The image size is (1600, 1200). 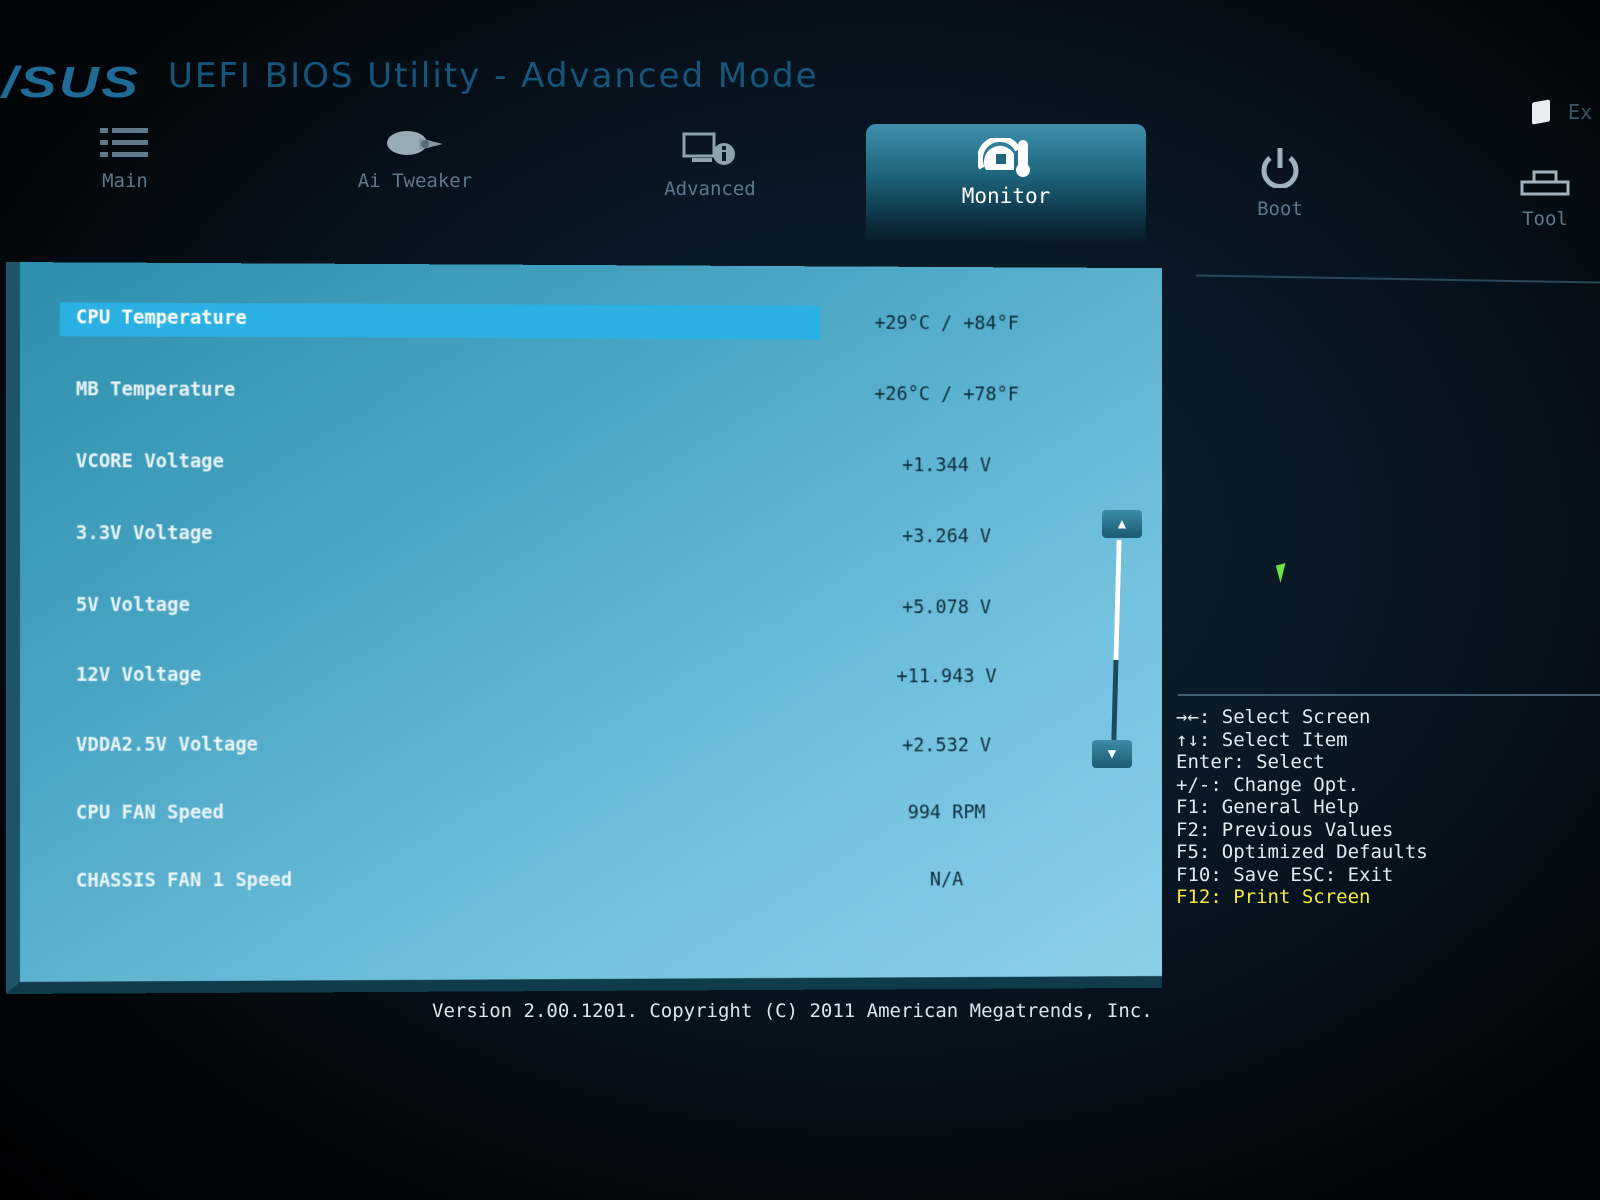 I want to click on help-line: F2: Previous Values, so click(x=1285, y=829).